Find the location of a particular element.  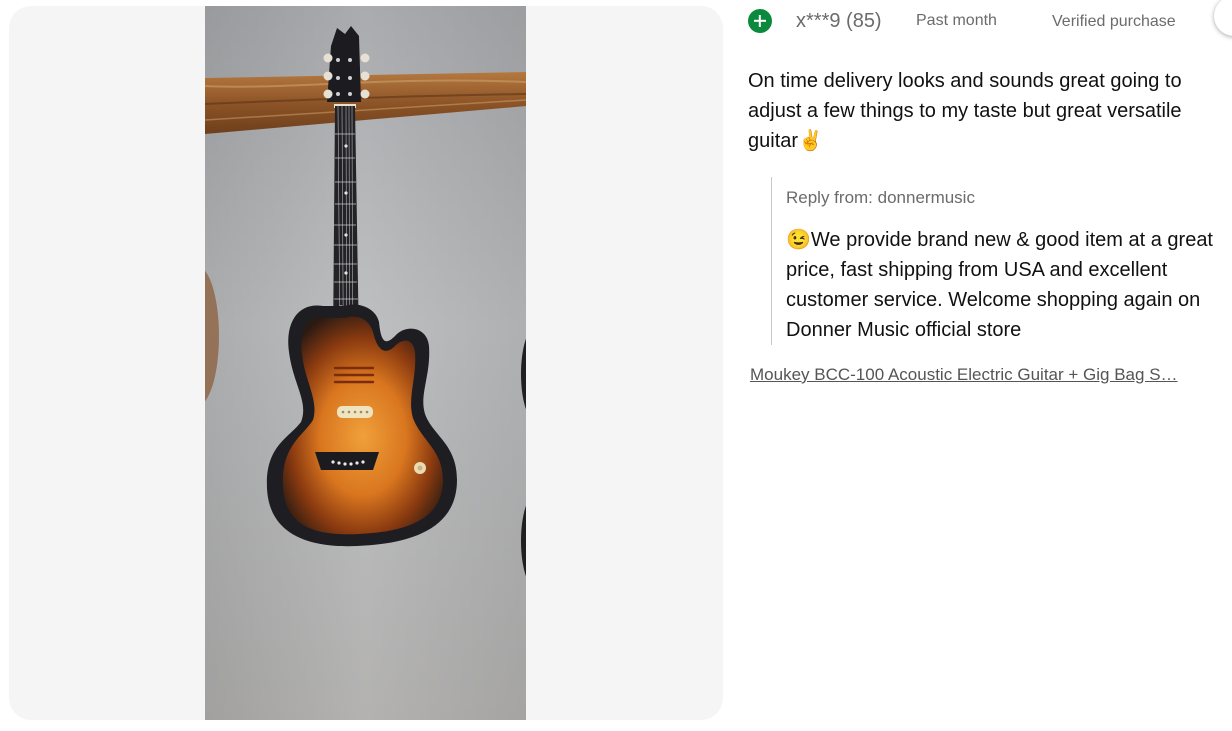

plus-circle-icon is located at coordinates (760, 21).